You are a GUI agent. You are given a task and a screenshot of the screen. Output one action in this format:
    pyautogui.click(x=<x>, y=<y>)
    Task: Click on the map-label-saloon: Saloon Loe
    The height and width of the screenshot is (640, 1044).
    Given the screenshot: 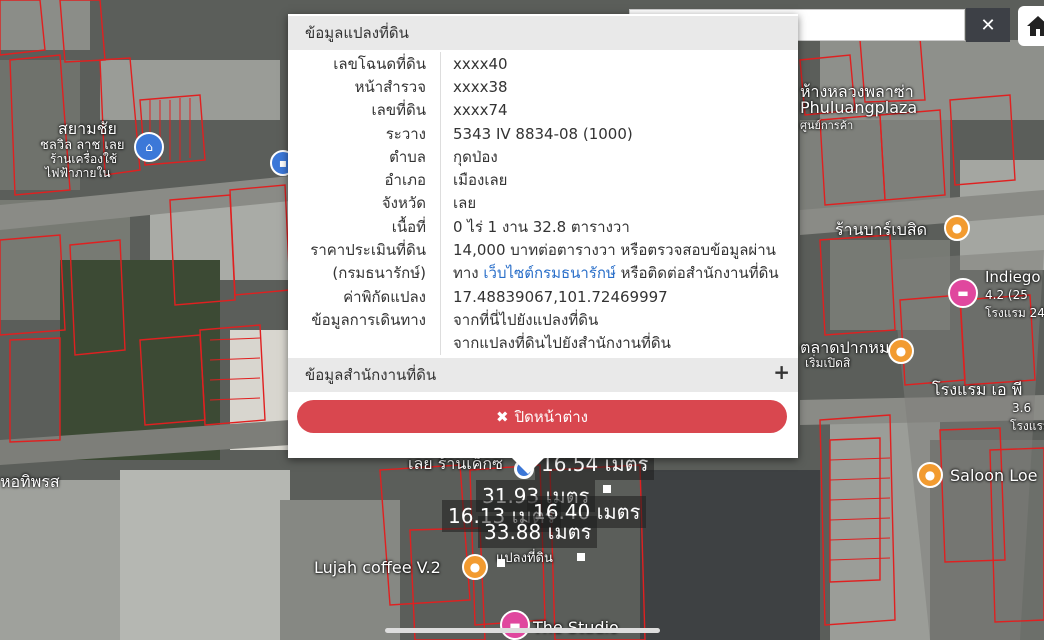 What is the action you would take?
    pyautogui.click(x=994, y=475)
    